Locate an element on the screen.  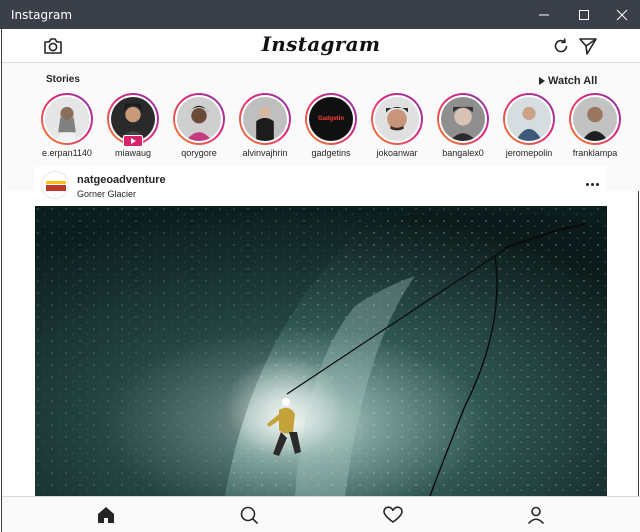
maximize-icon is located at coordinates (584, 14).